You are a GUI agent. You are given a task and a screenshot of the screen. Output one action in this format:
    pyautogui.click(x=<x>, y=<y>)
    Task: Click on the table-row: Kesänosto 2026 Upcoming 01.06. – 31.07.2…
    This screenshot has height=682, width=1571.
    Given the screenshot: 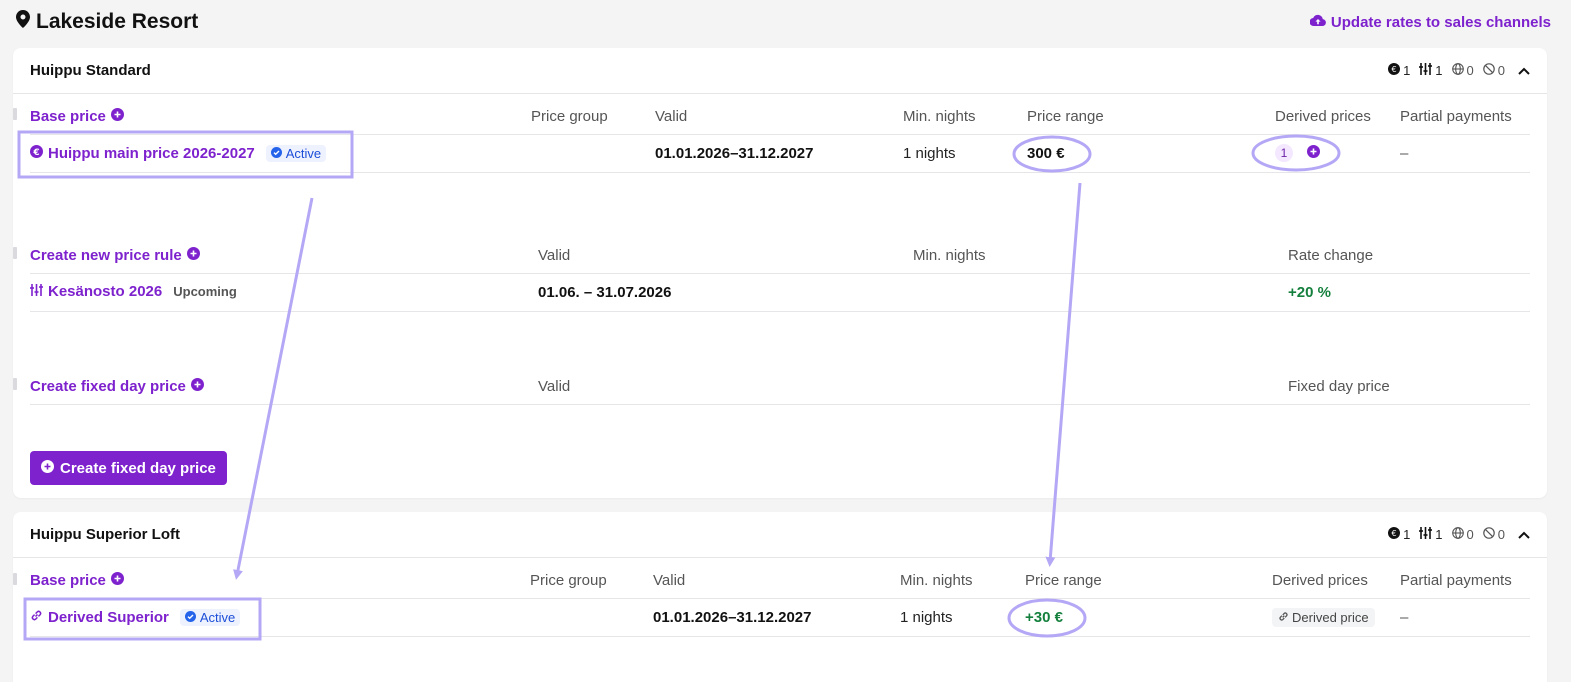 What is the action you would take?
    pyautogui.click(x=780, y=293)
    